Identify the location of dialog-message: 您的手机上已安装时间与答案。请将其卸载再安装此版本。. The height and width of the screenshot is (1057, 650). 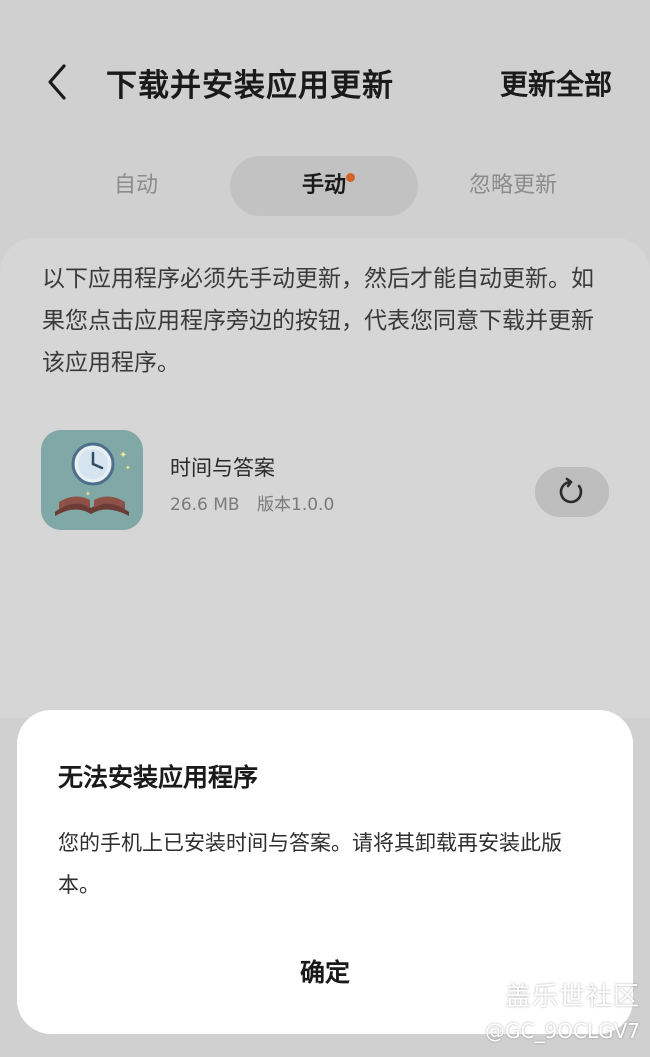
(310, 864).